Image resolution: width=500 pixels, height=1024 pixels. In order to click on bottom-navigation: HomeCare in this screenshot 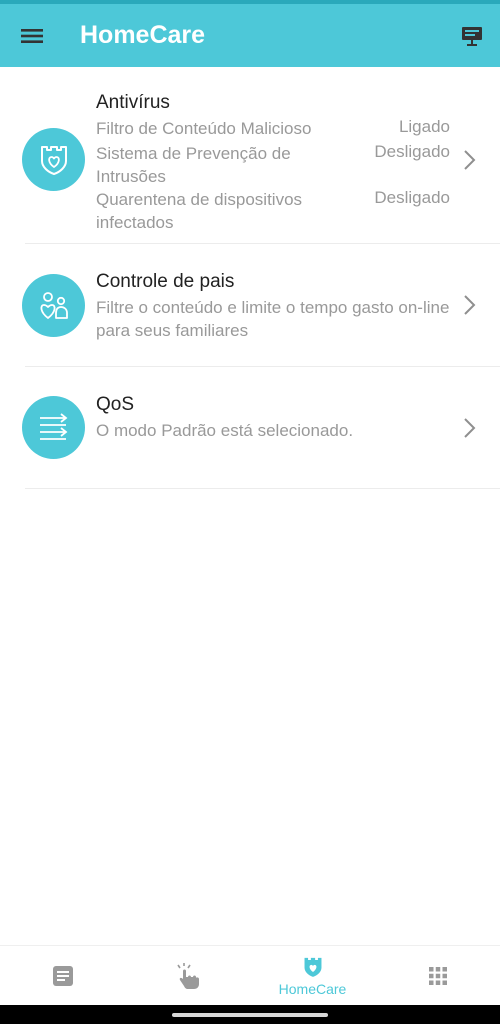, I will do `click(250, 975)`.